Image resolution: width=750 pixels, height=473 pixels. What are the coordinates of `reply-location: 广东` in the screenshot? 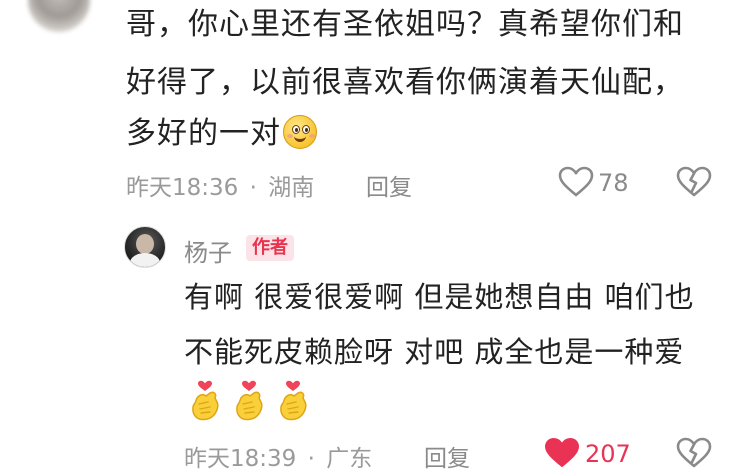 It's located at (349, 459).